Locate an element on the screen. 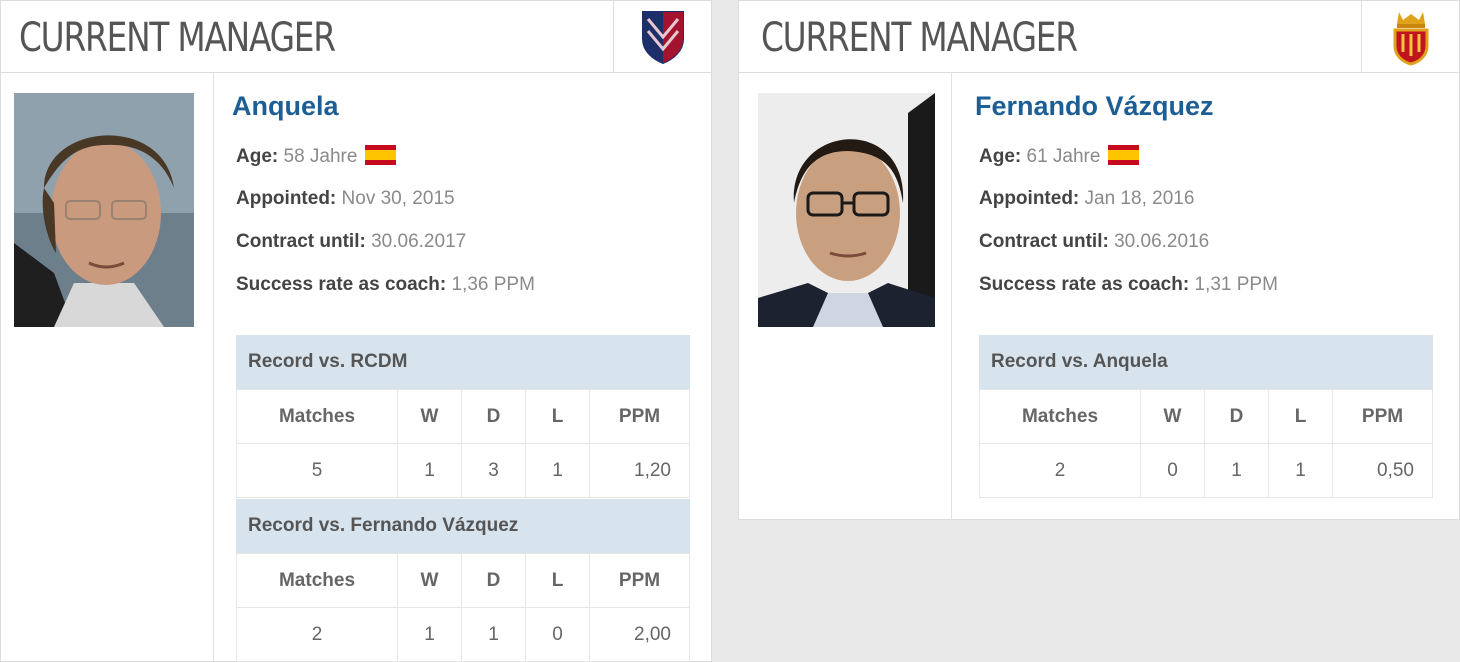 The image size is (1460, 662). ppm-value: 1,20 is located at coordinates (639, 470).